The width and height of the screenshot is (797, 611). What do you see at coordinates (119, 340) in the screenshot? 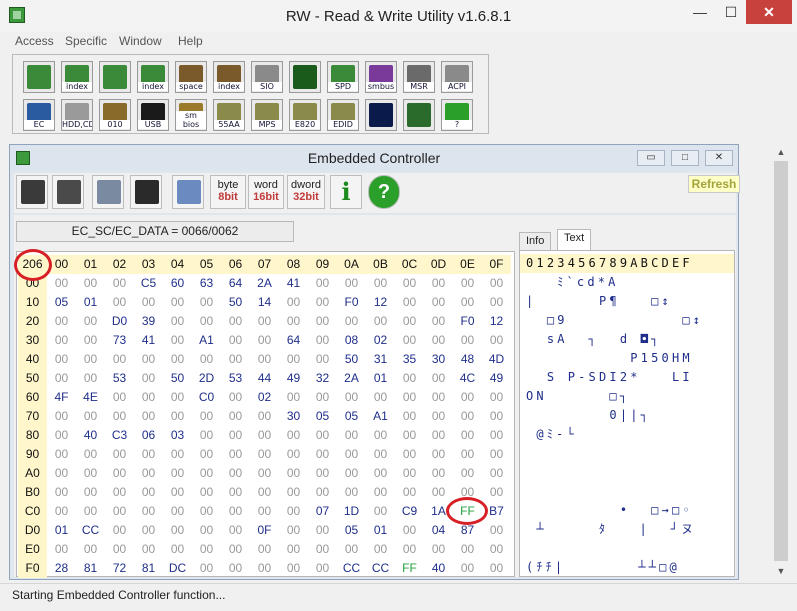
I see `hex-cell: 73` at bounding box center [119, 340].